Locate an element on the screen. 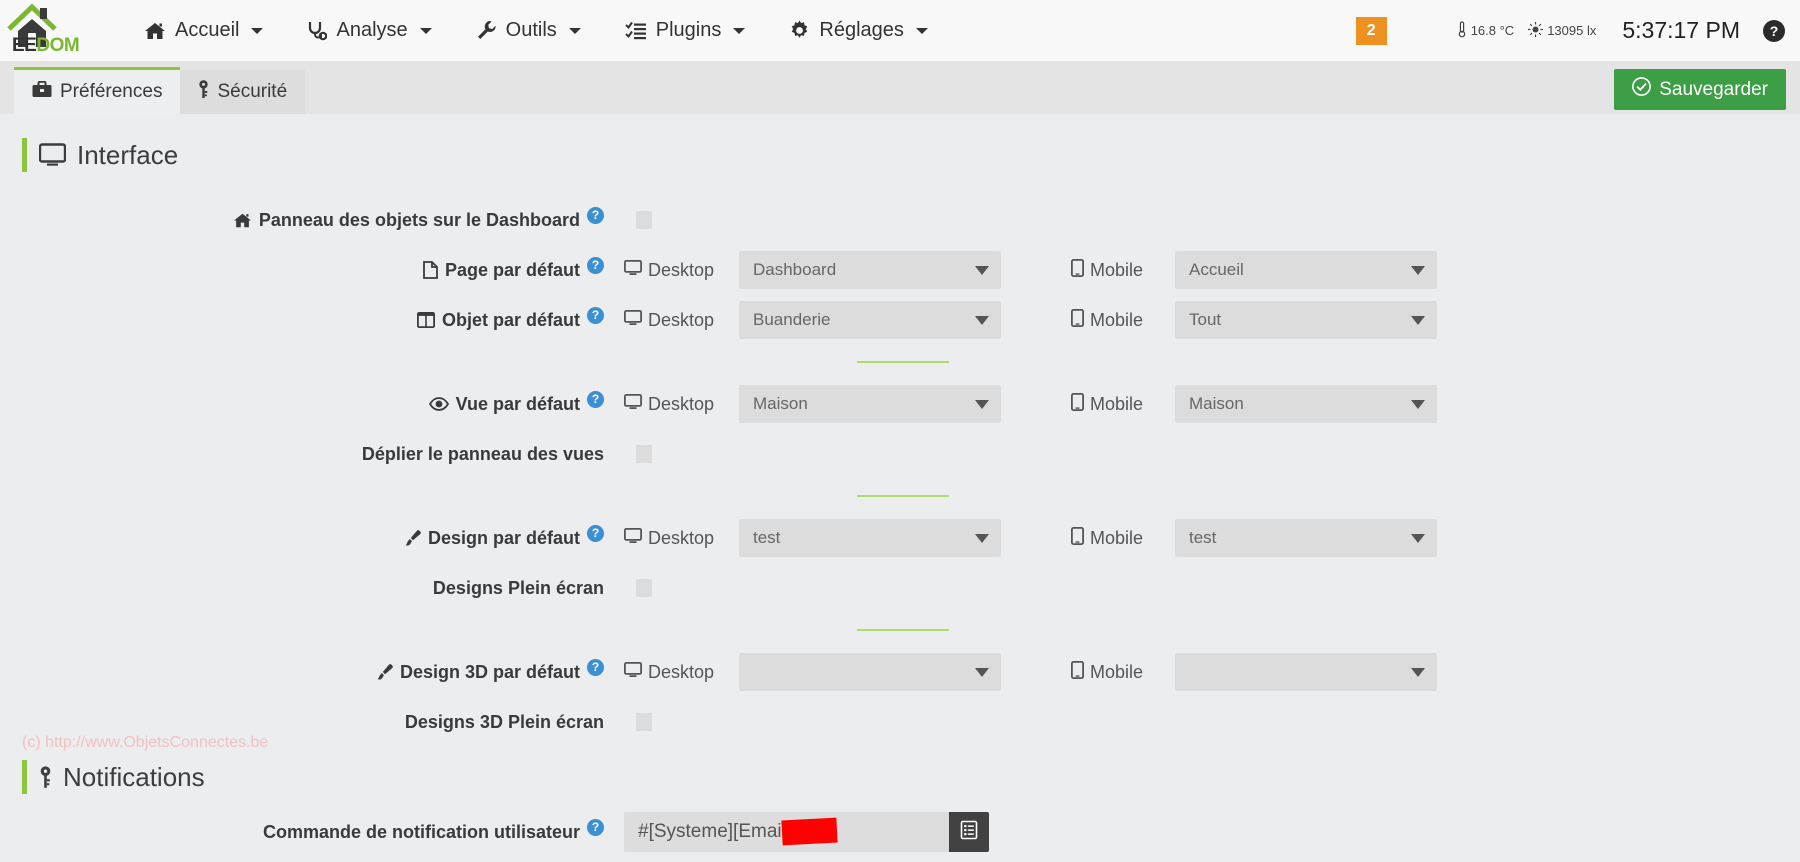 The width and height of the screenshot is (1800, 862). home-icon is located at coordinates (242, 220).